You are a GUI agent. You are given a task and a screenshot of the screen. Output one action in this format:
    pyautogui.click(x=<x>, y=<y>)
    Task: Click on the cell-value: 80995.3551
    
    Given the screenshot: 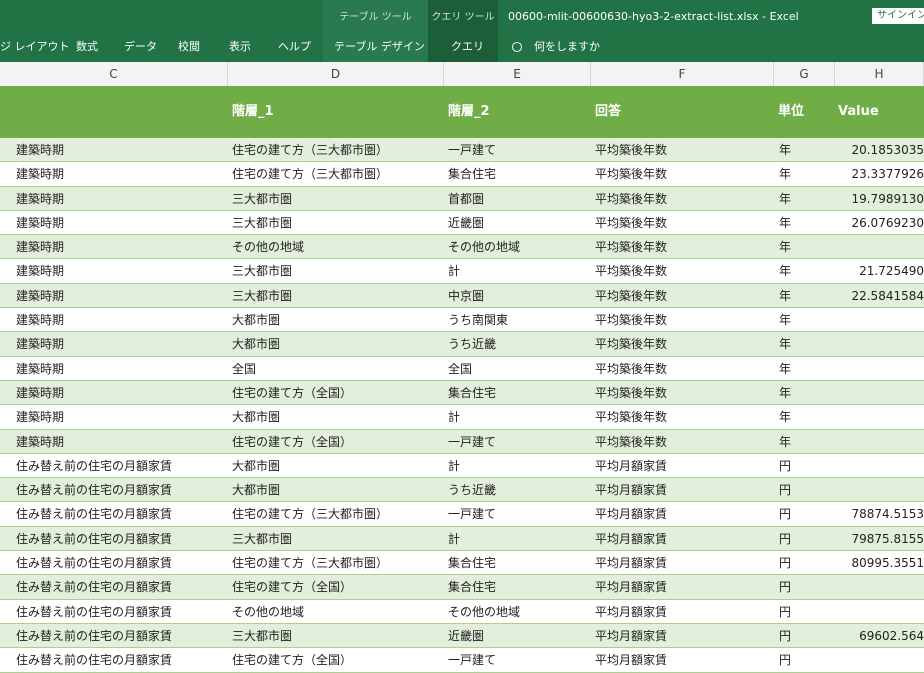 What is the action you would take?
    pyautogui.click(x=880, y=563)
    